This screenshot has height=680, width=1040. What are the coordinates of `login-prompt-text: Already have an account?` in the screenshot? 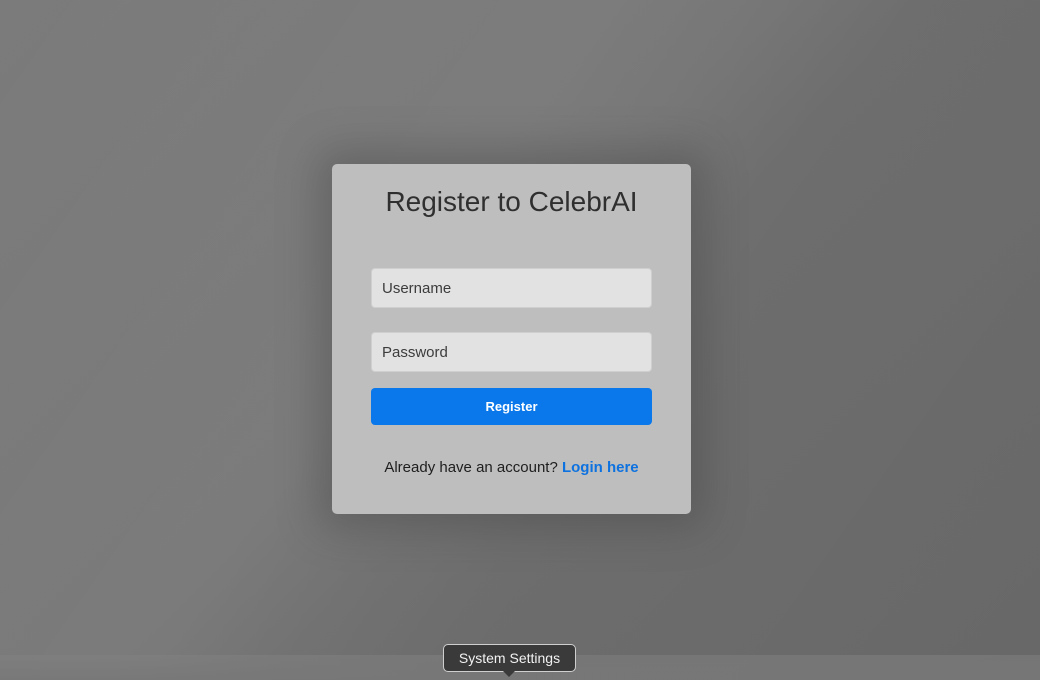 It's located at (473, 467).